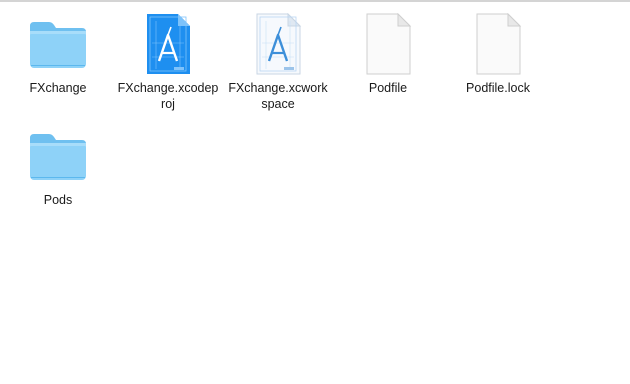 This screenshot has height=384, width=630. I want to click on file-name-label: Pods, so click(58, 200).